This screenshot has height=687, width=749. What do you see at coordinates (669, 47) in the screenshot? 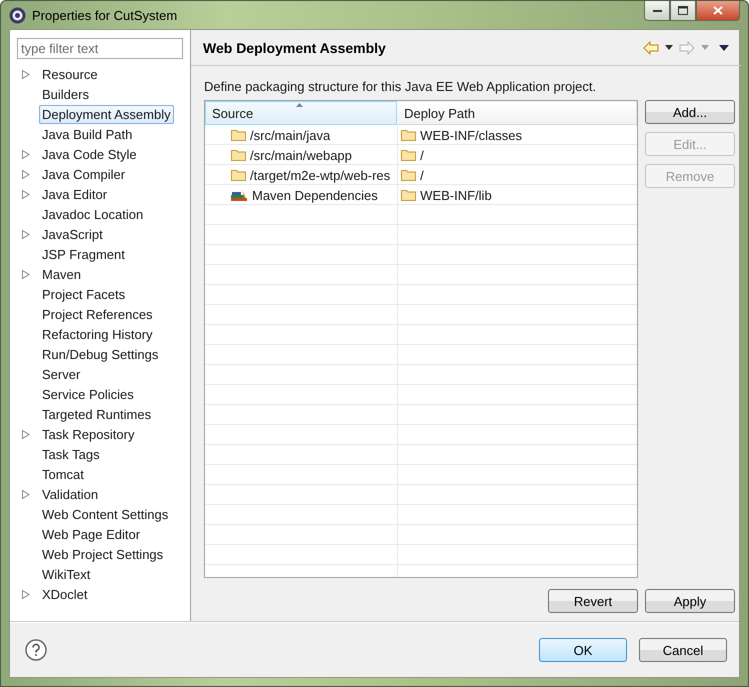
I see `caret-icon` at bounding box center [669, 47].